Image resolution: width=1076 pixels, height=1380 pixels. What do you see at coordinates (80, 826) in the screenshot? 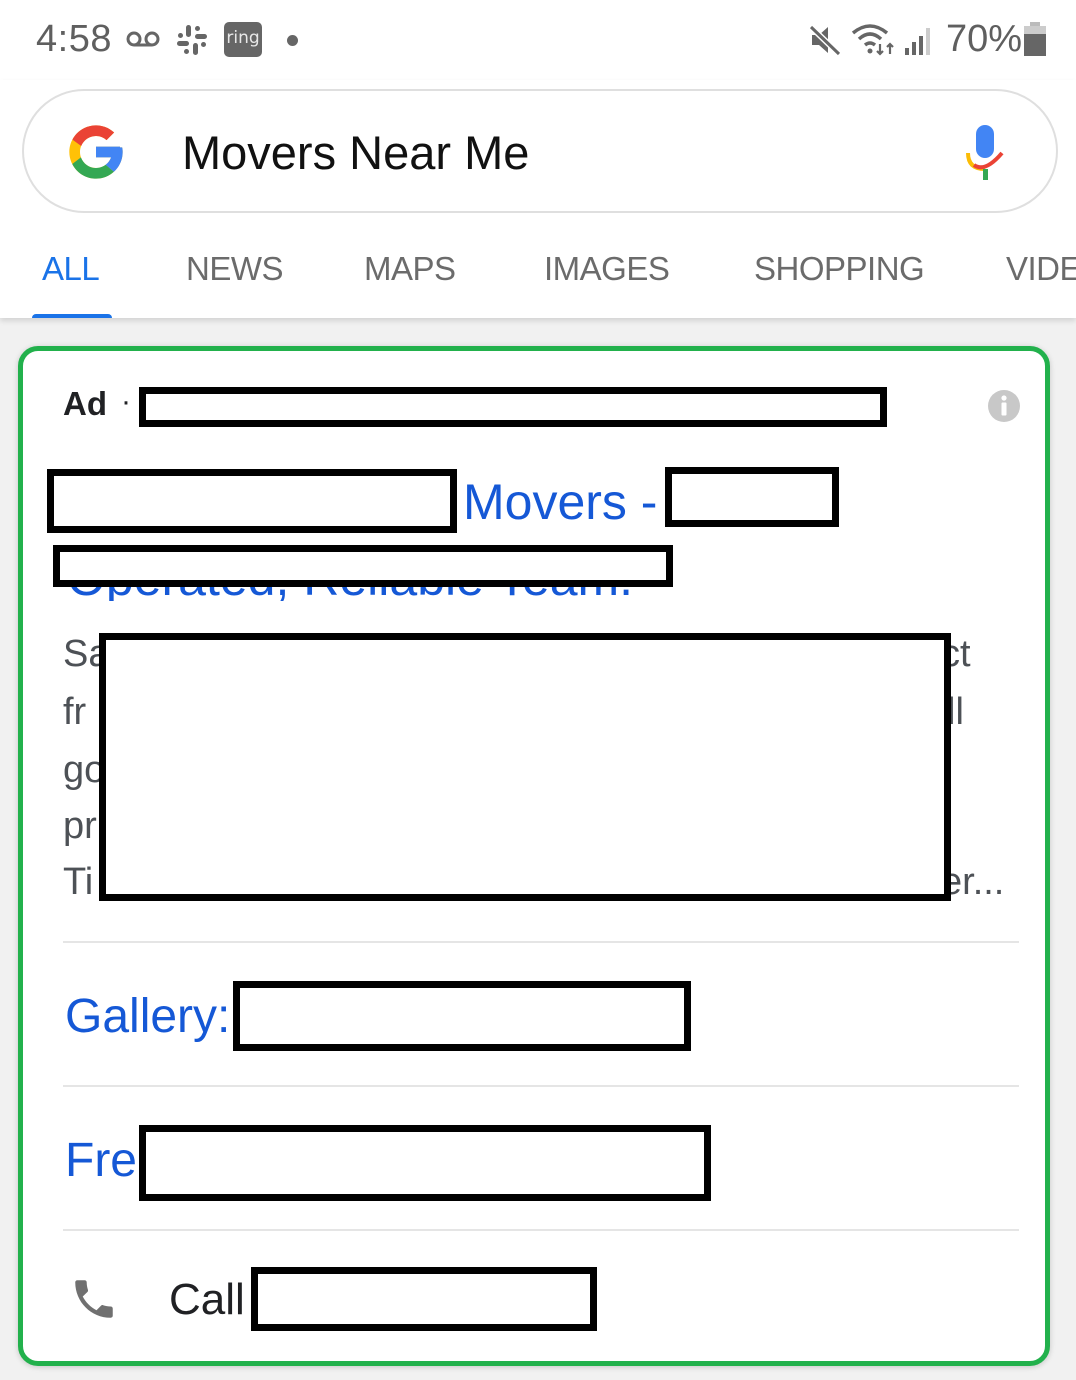
I see `desc-line4-start: pr` at bounding box center [80, 826].